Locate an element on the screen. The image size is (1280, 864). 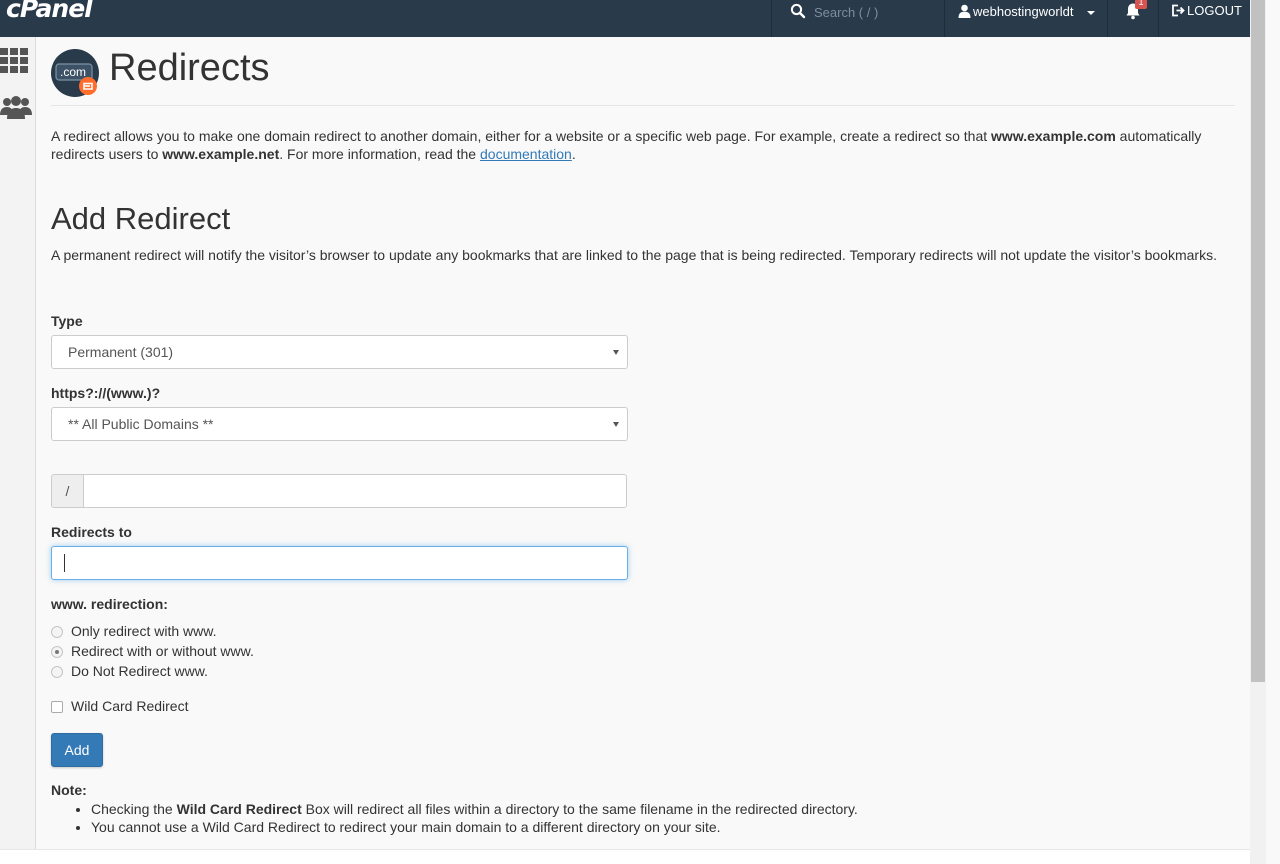
type-label: Type is located at coordinates (67, 321).